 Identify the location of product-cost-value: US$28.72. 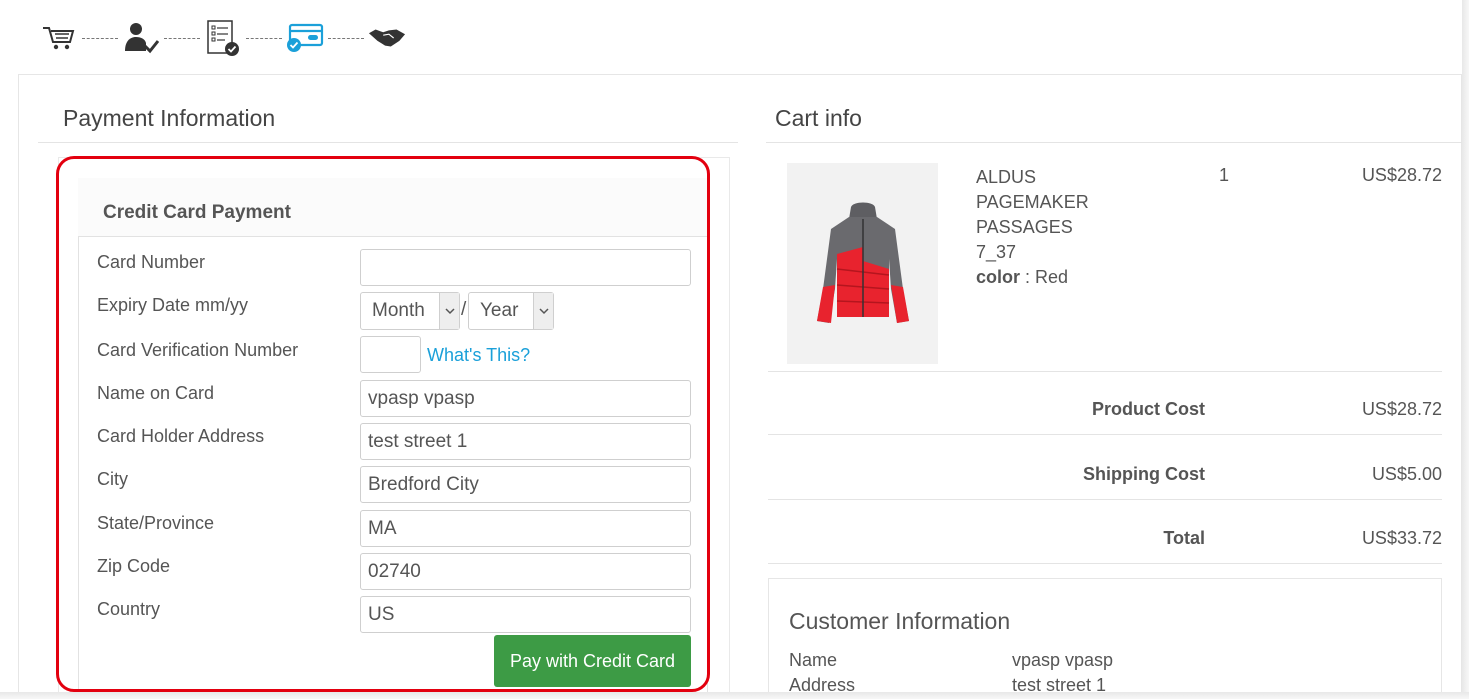
(1401, 409).